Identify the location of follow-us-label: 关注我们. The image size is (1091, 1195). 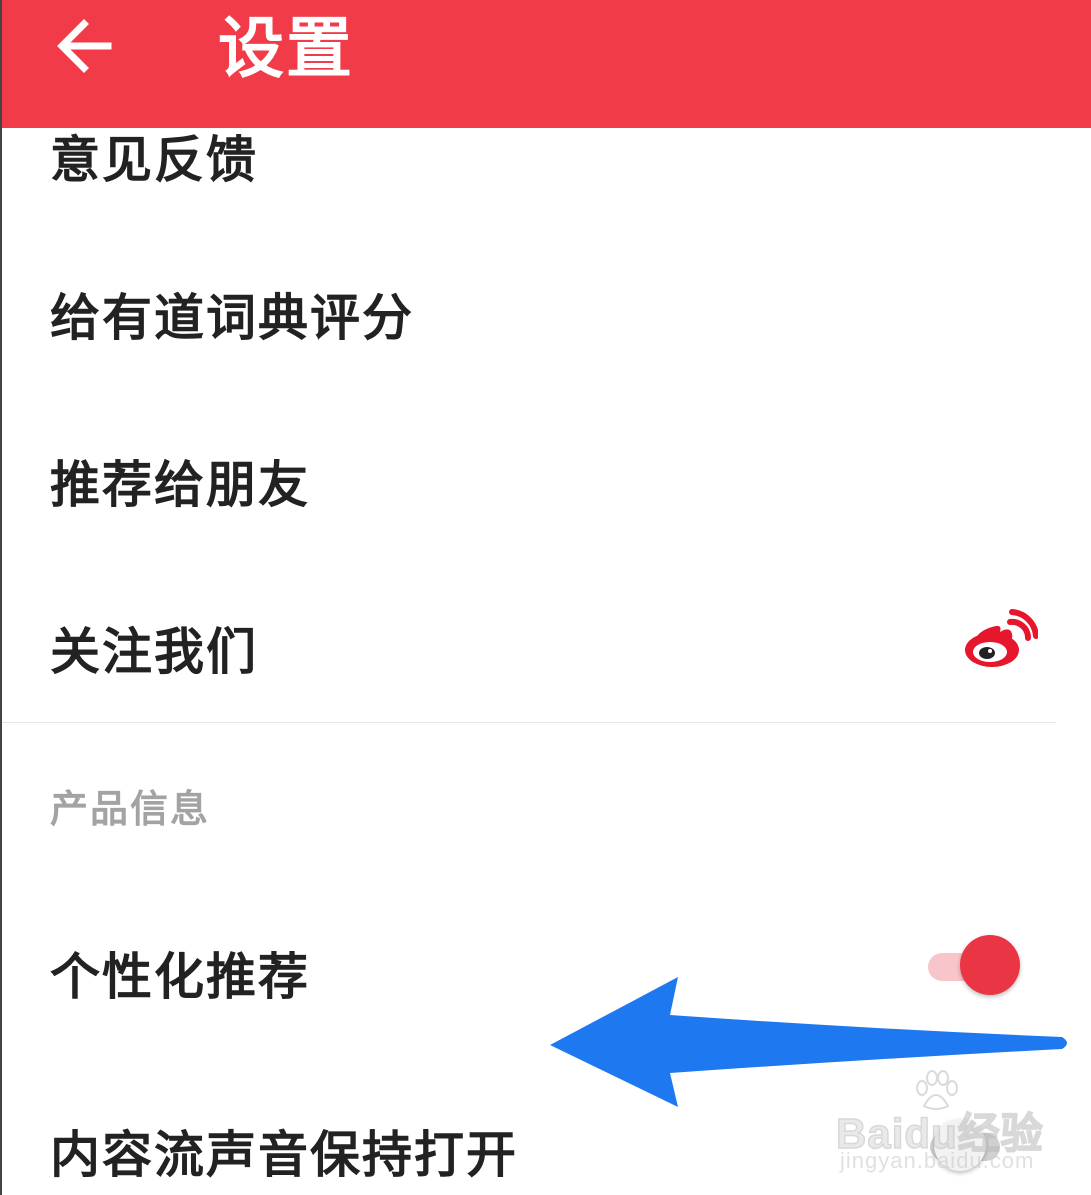
(154, 652).